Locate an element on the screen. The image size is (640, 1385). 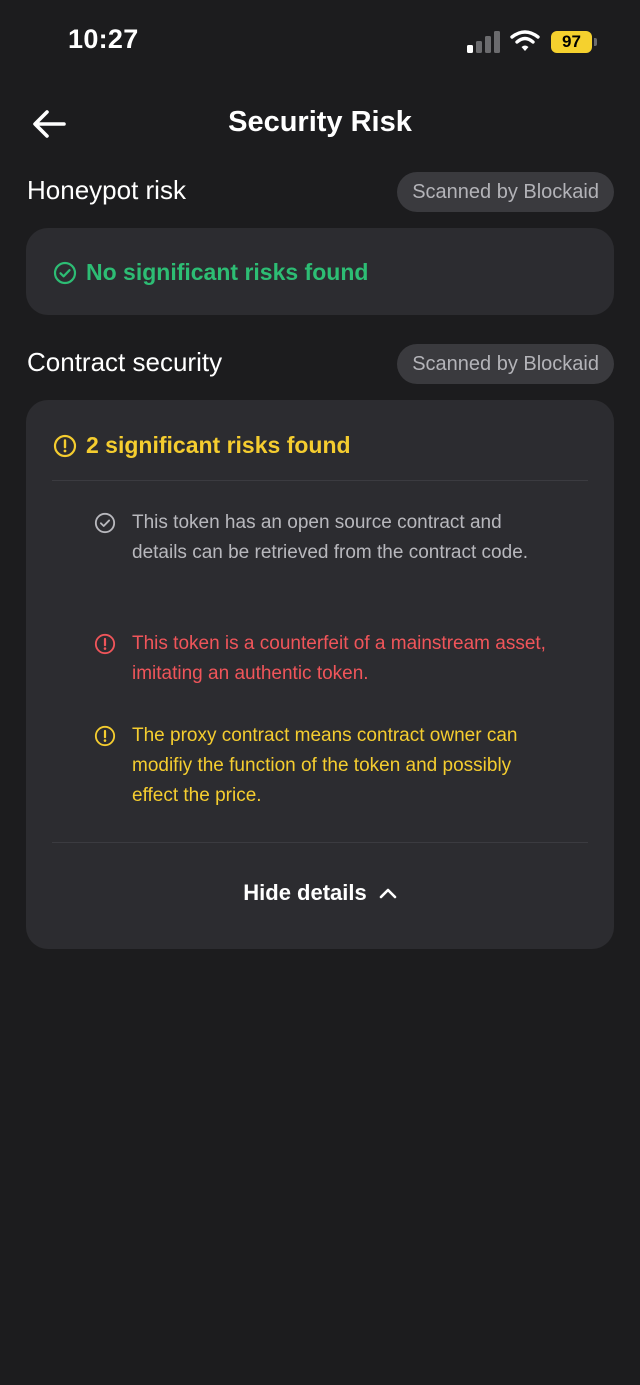
wifi-icon is located at coordinates (525, 40).